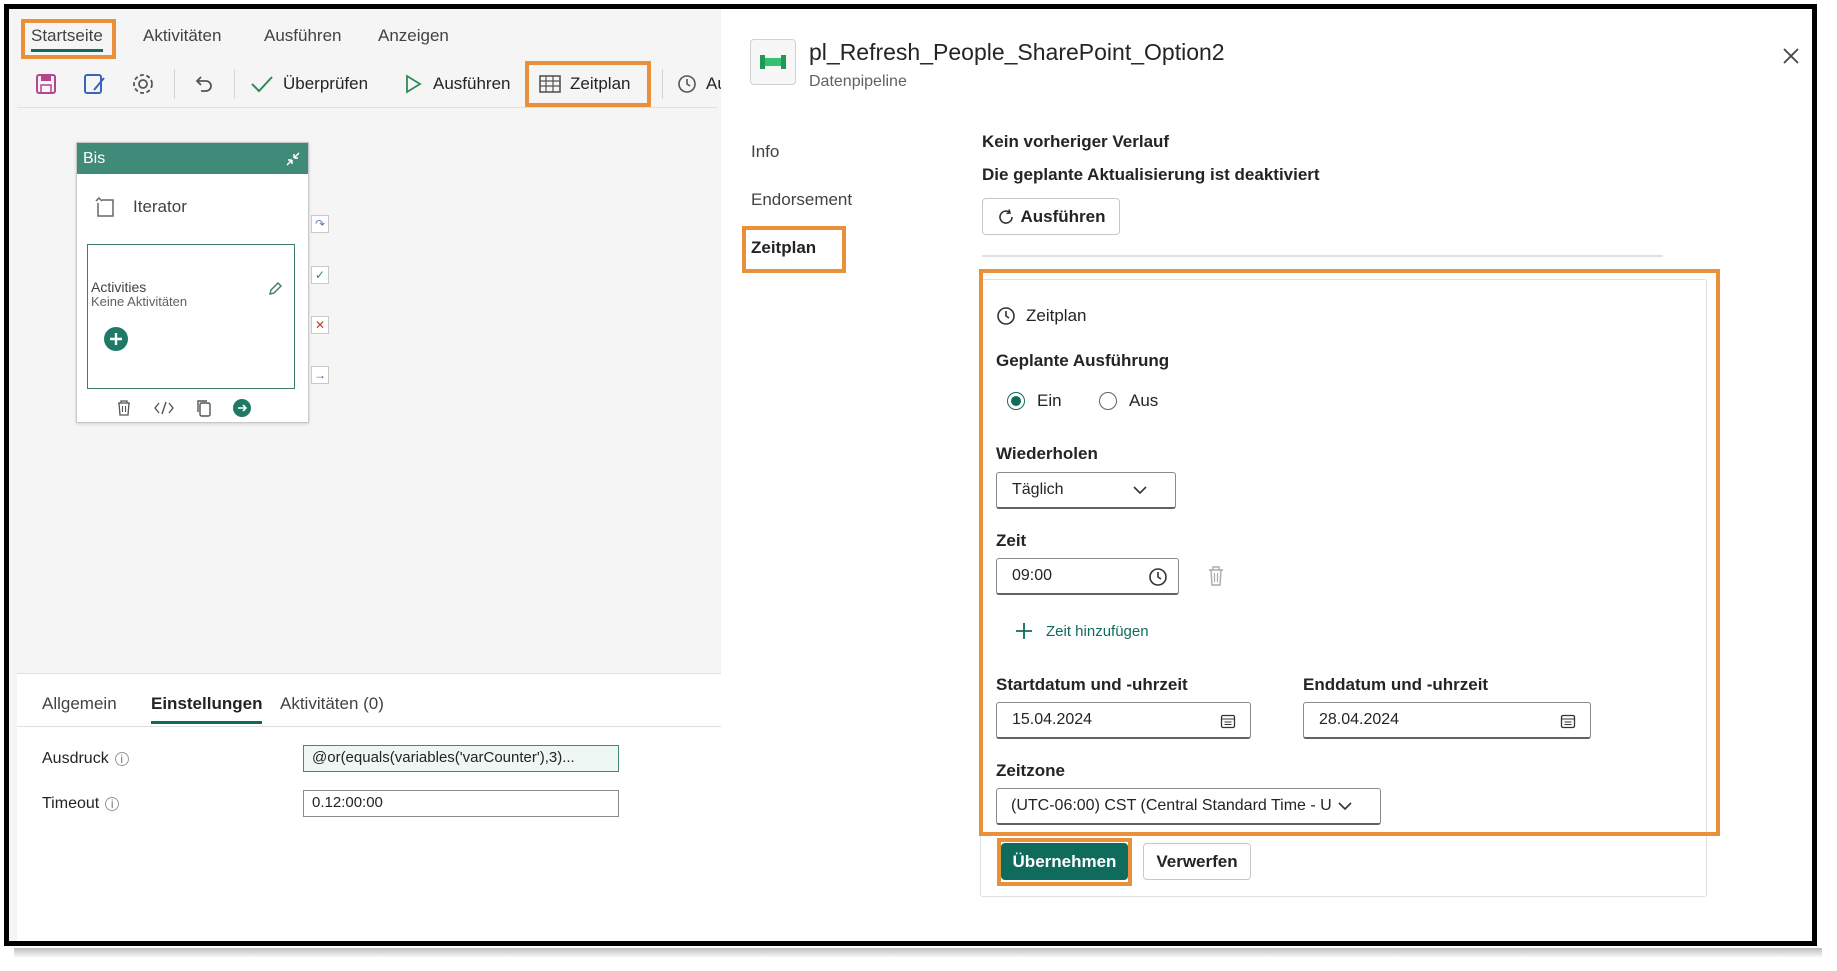 This screenshot has width=1837, height=971. What do you see at coordinates (1076, 141) in the screenshot?
I see `no-history-text: Kein vorheriger Verlauf` at bounding box center [1076, 141].